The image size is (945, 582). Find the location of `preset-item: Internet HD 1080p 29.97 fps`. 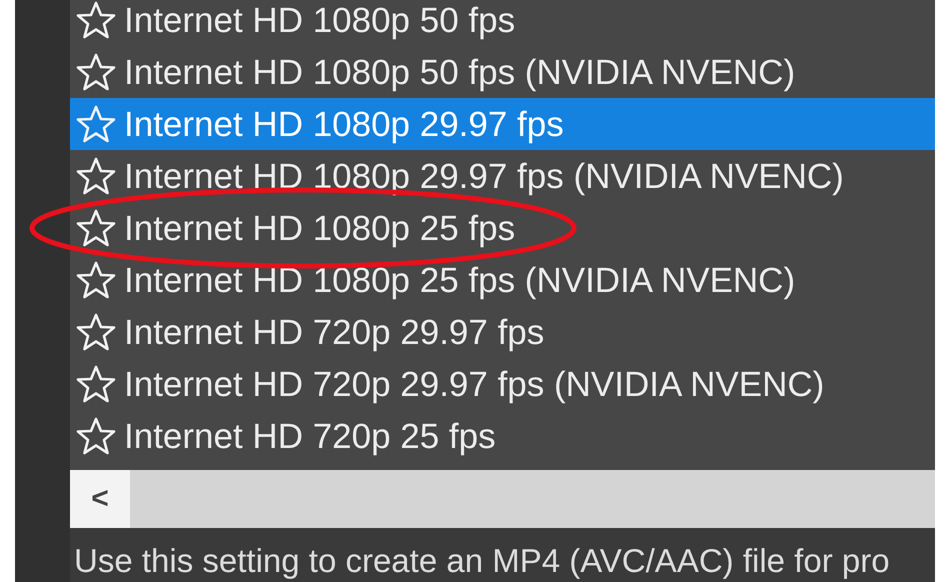

preset-item: Internet HD 1080p 29.97 fps is located at coordinates (502, 124).